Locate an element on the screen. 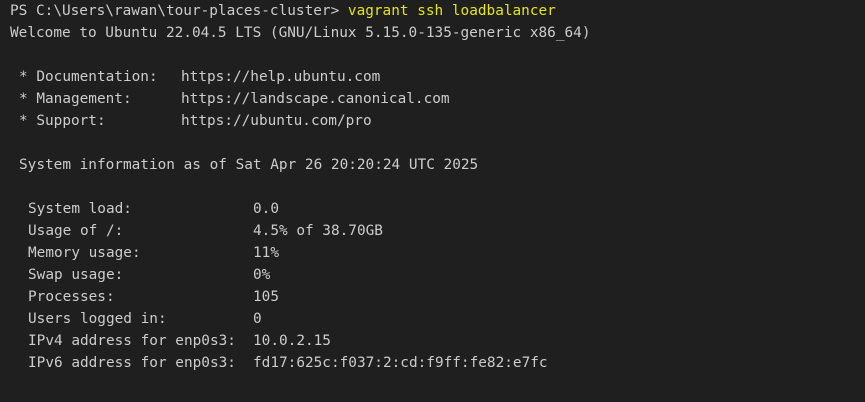 This screenshot has width=865, height=402. sysinfo-label: Processes: is located at coordinates (71, 297).